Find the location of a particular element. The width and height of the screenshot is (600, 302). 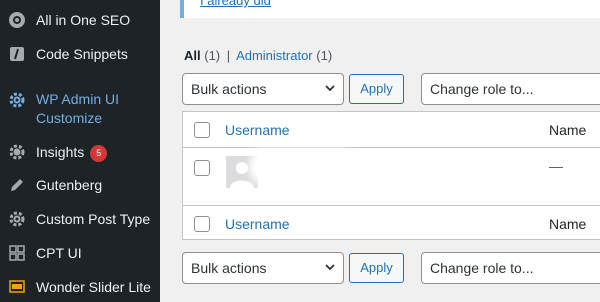

admin-notice: I already did is located at coordinates (390, 9).